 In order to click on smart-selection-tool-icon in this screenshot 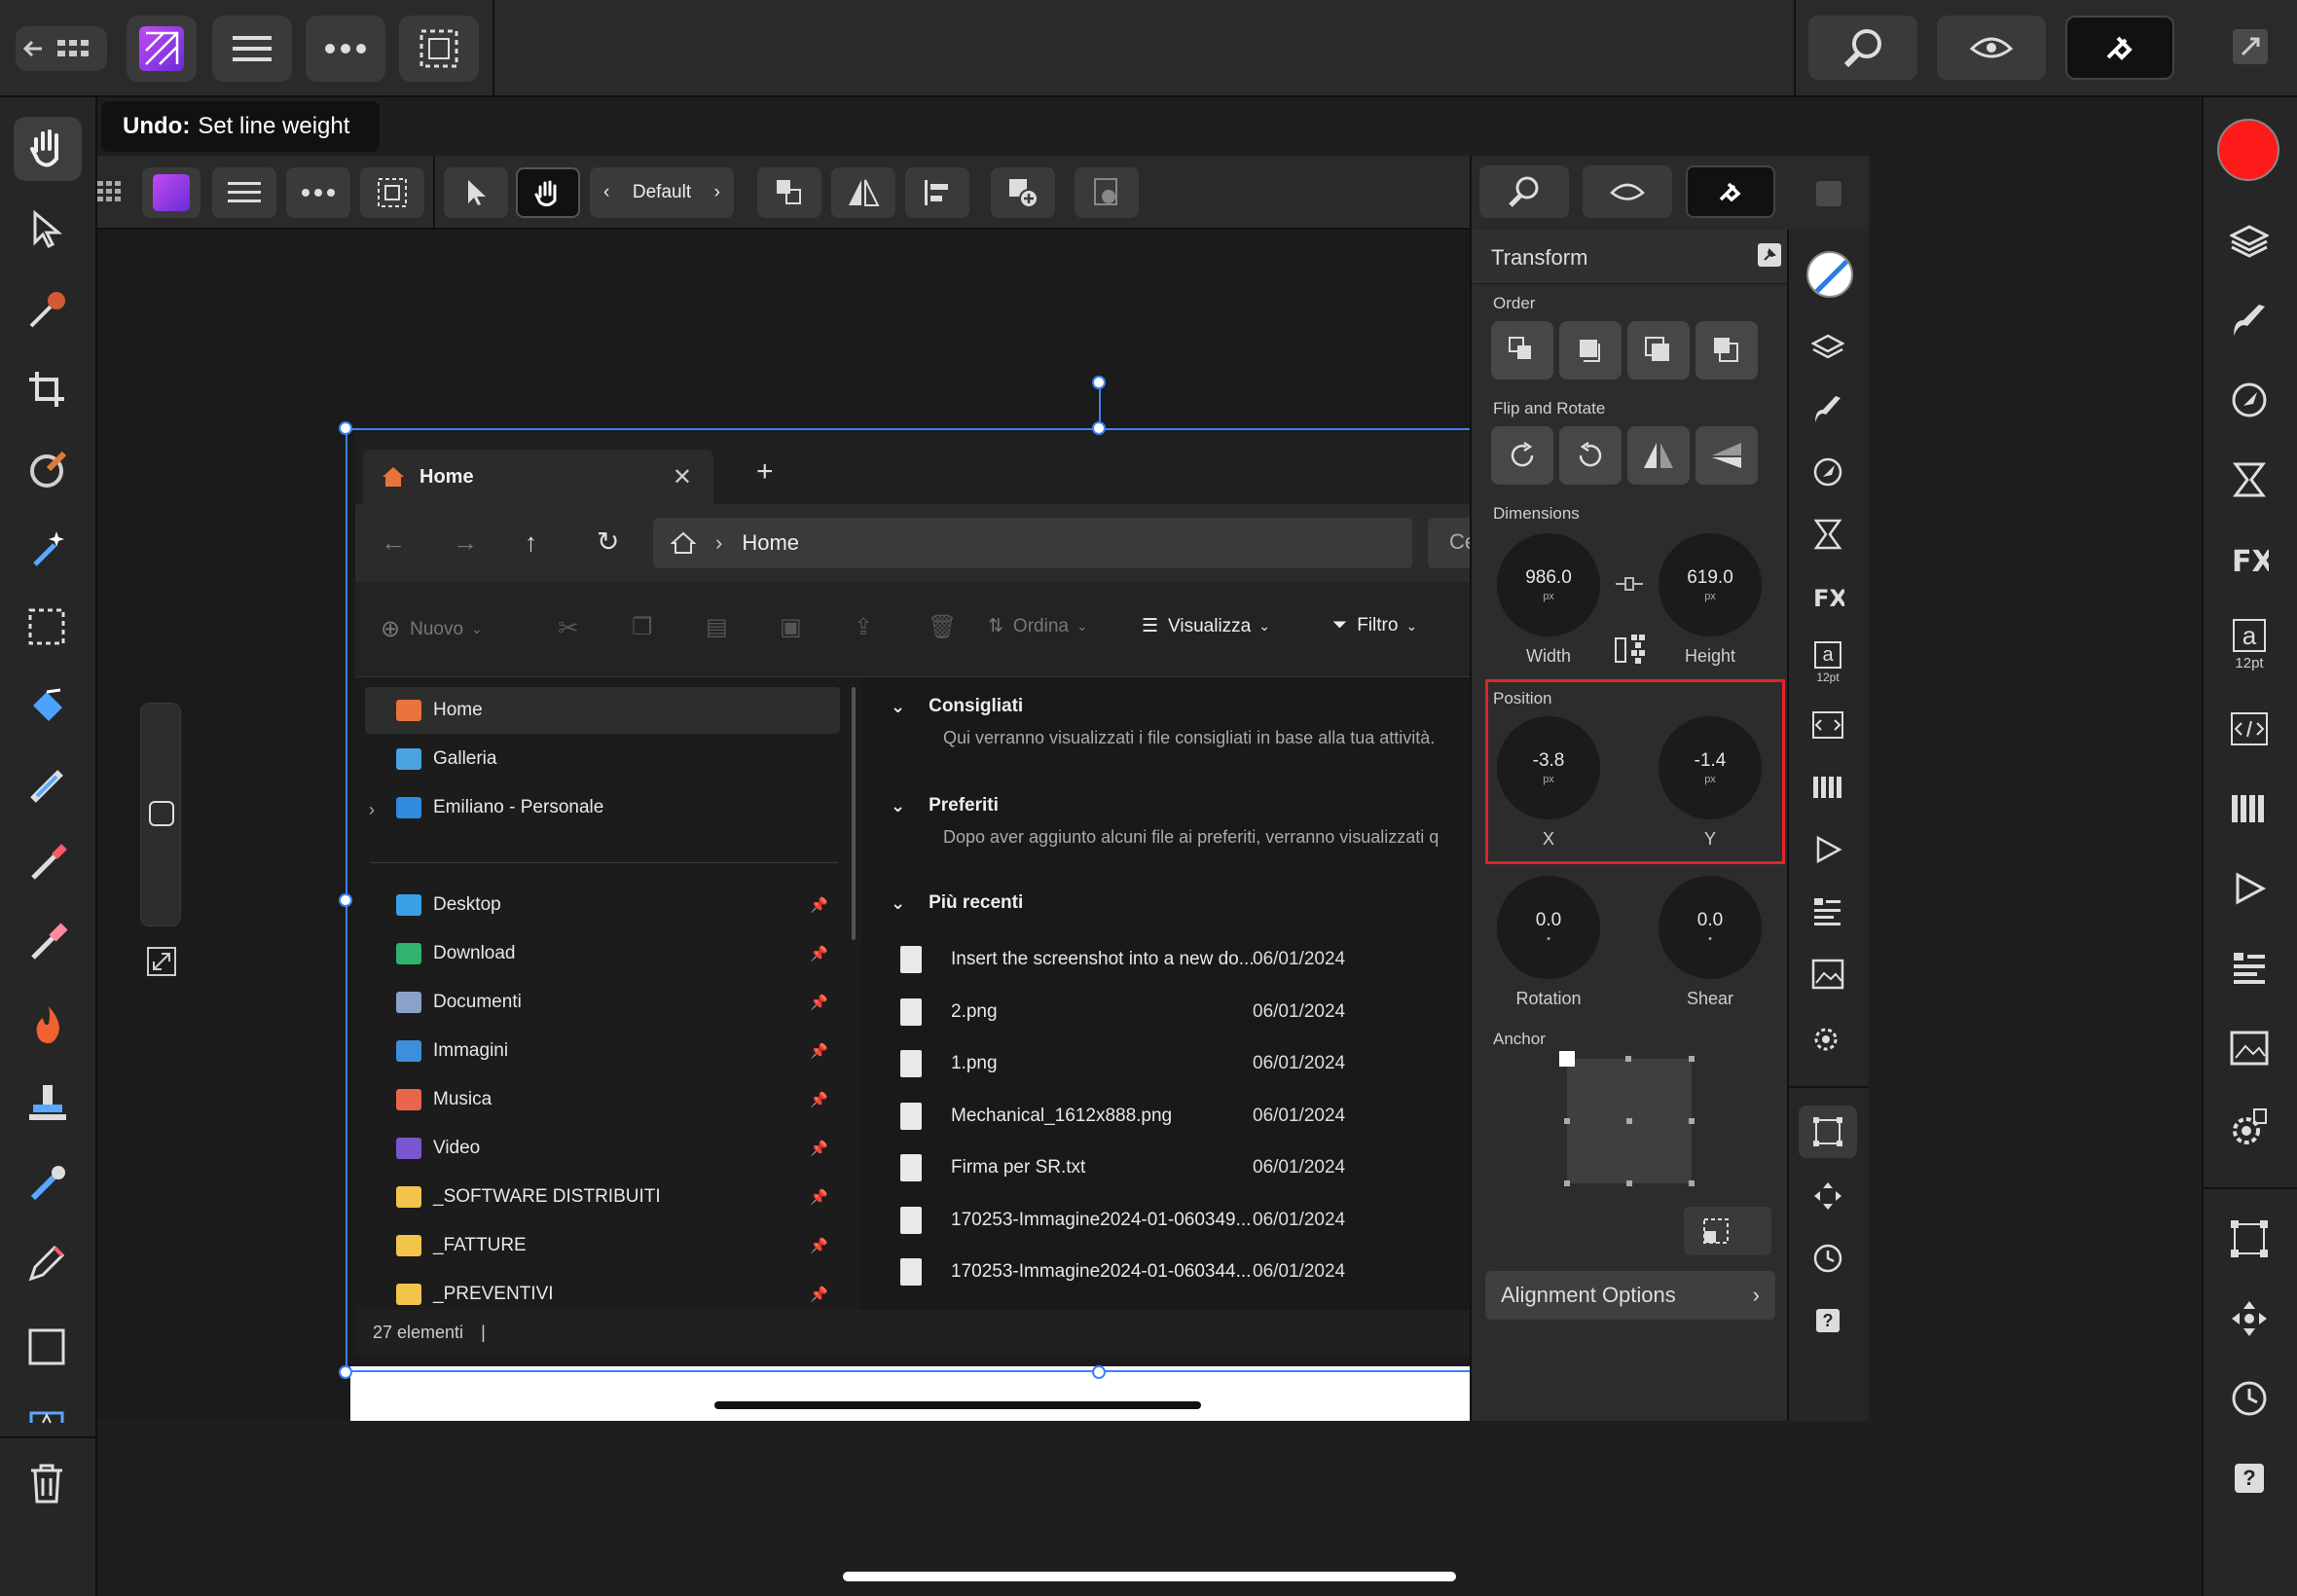, I will do `click(47, 547)`.